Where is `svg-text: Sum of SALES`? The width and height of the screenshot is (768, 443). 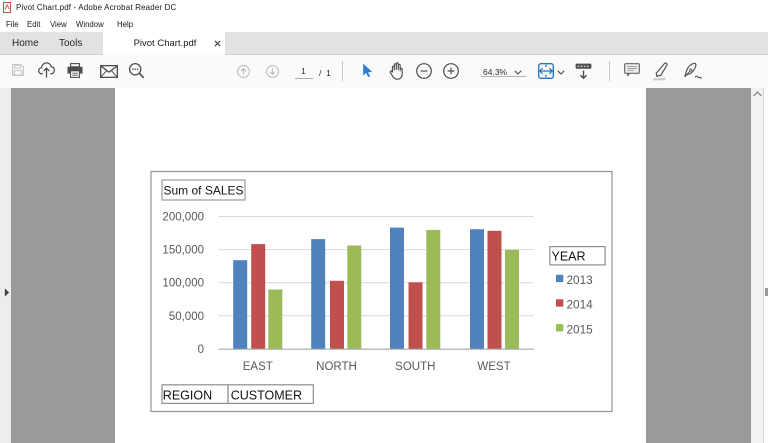 svg-text: Sum of SALES is located at coordinates (204, 191).